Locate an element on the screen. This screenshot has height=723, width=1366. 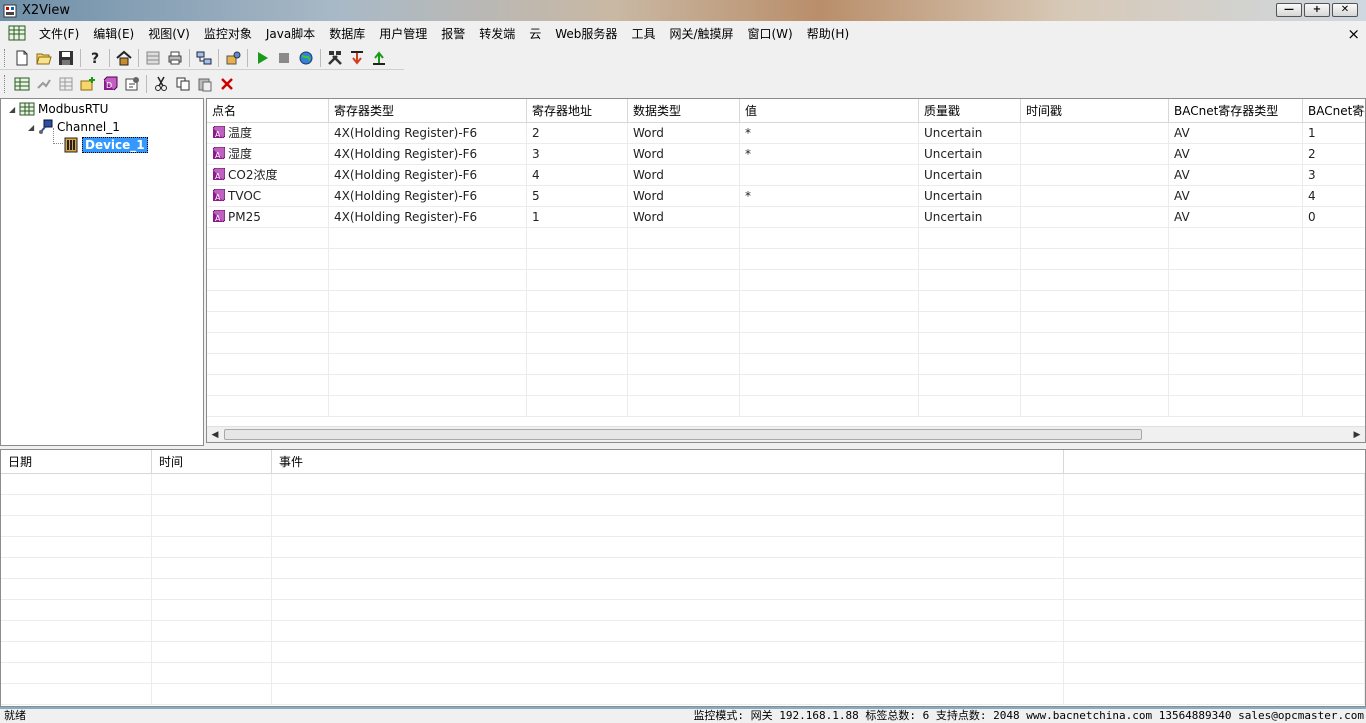
log-column-date: 日期 is located at coordinates (76, 462).